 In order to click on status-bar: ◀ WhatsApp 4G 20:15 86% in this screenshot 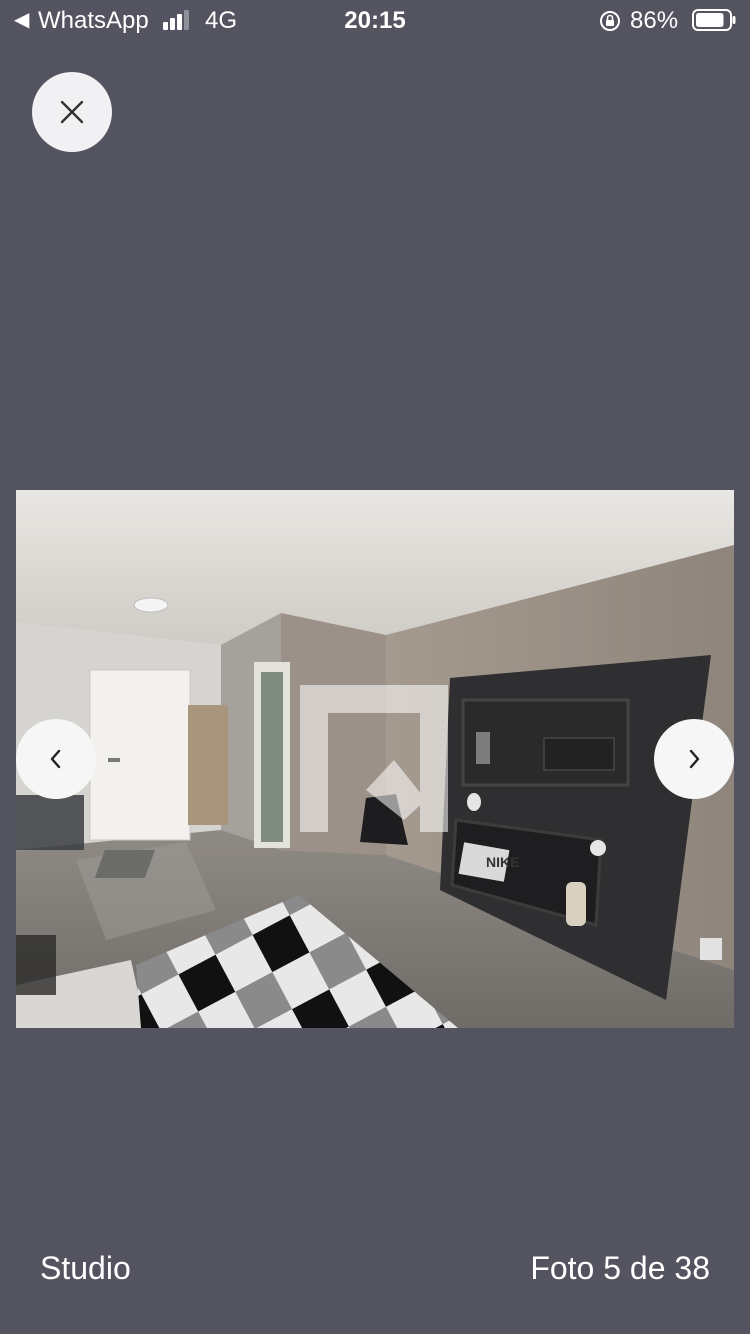, I will do `click(375, 20)`.